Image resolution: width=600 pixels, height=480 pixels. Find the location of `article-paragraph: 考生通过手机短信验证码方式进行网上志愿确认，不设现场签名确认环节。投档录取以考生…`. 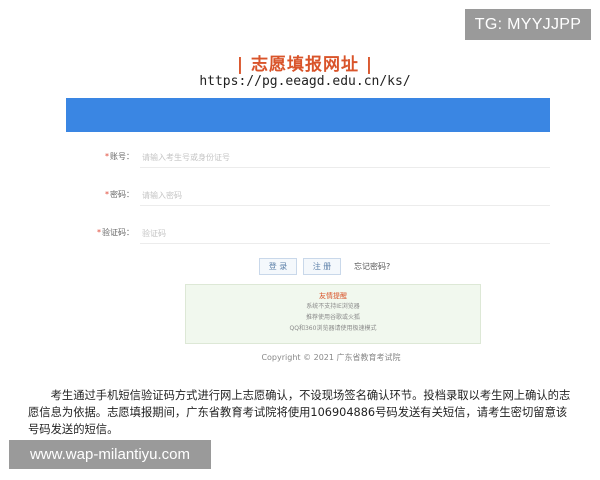

article-paragraph: 考生通过手机短信验证码方式进行网上志愿确认，不设现场签名确认环节。投档录取以考生… is located at coordinates (299, 412).